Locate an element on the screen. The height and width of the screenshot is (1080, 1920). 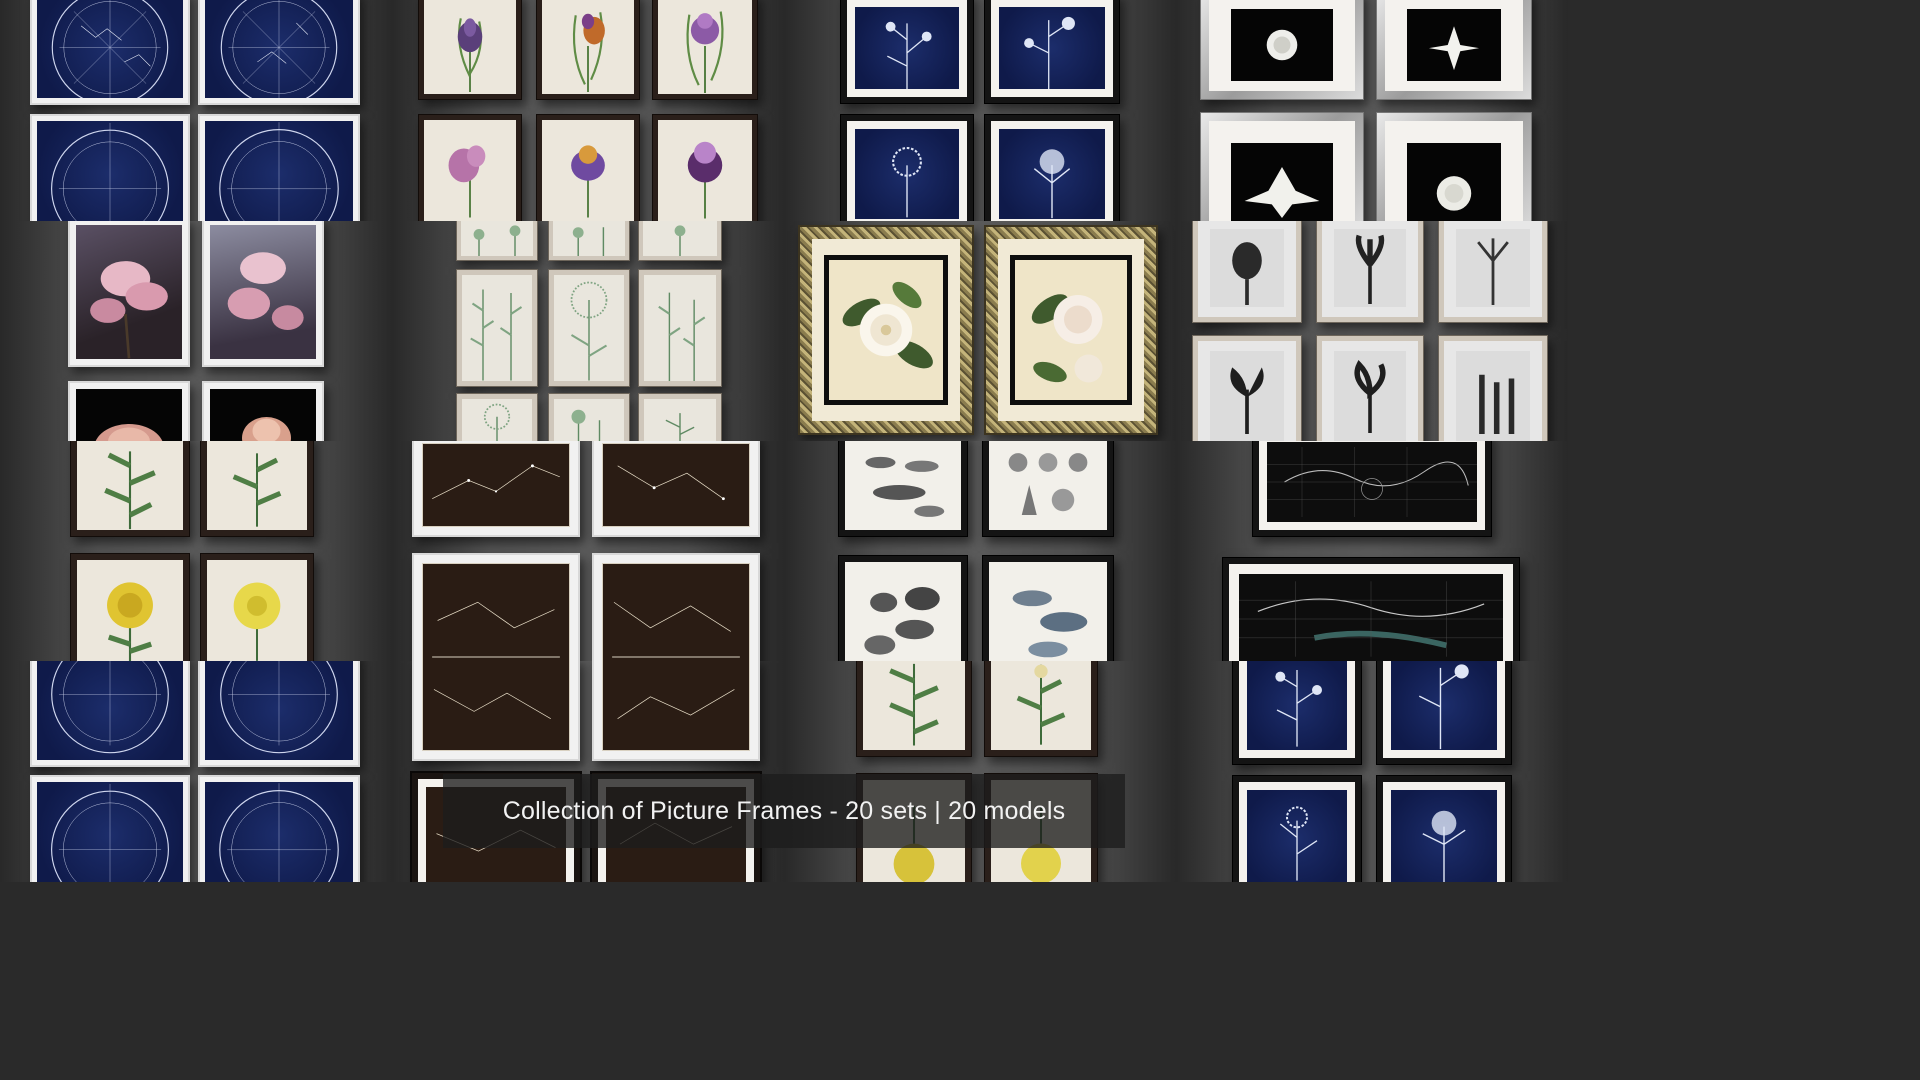
frame-worldmap-wide is located at coordinates (1371, 609).